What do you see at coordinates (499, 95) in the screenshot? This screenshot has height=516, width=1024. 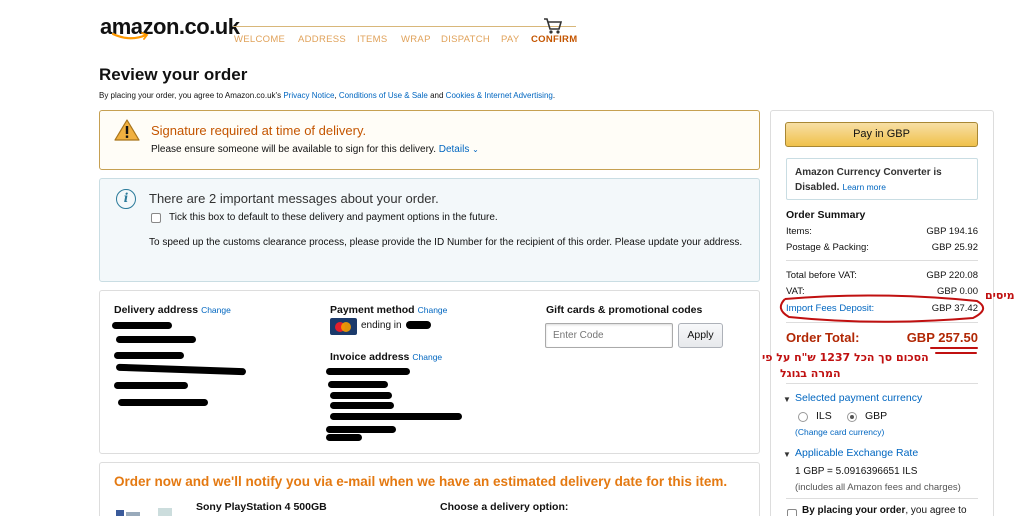 I see `cookies-link: Cookies & Internet Advertising` at bounding box center [499, 95].